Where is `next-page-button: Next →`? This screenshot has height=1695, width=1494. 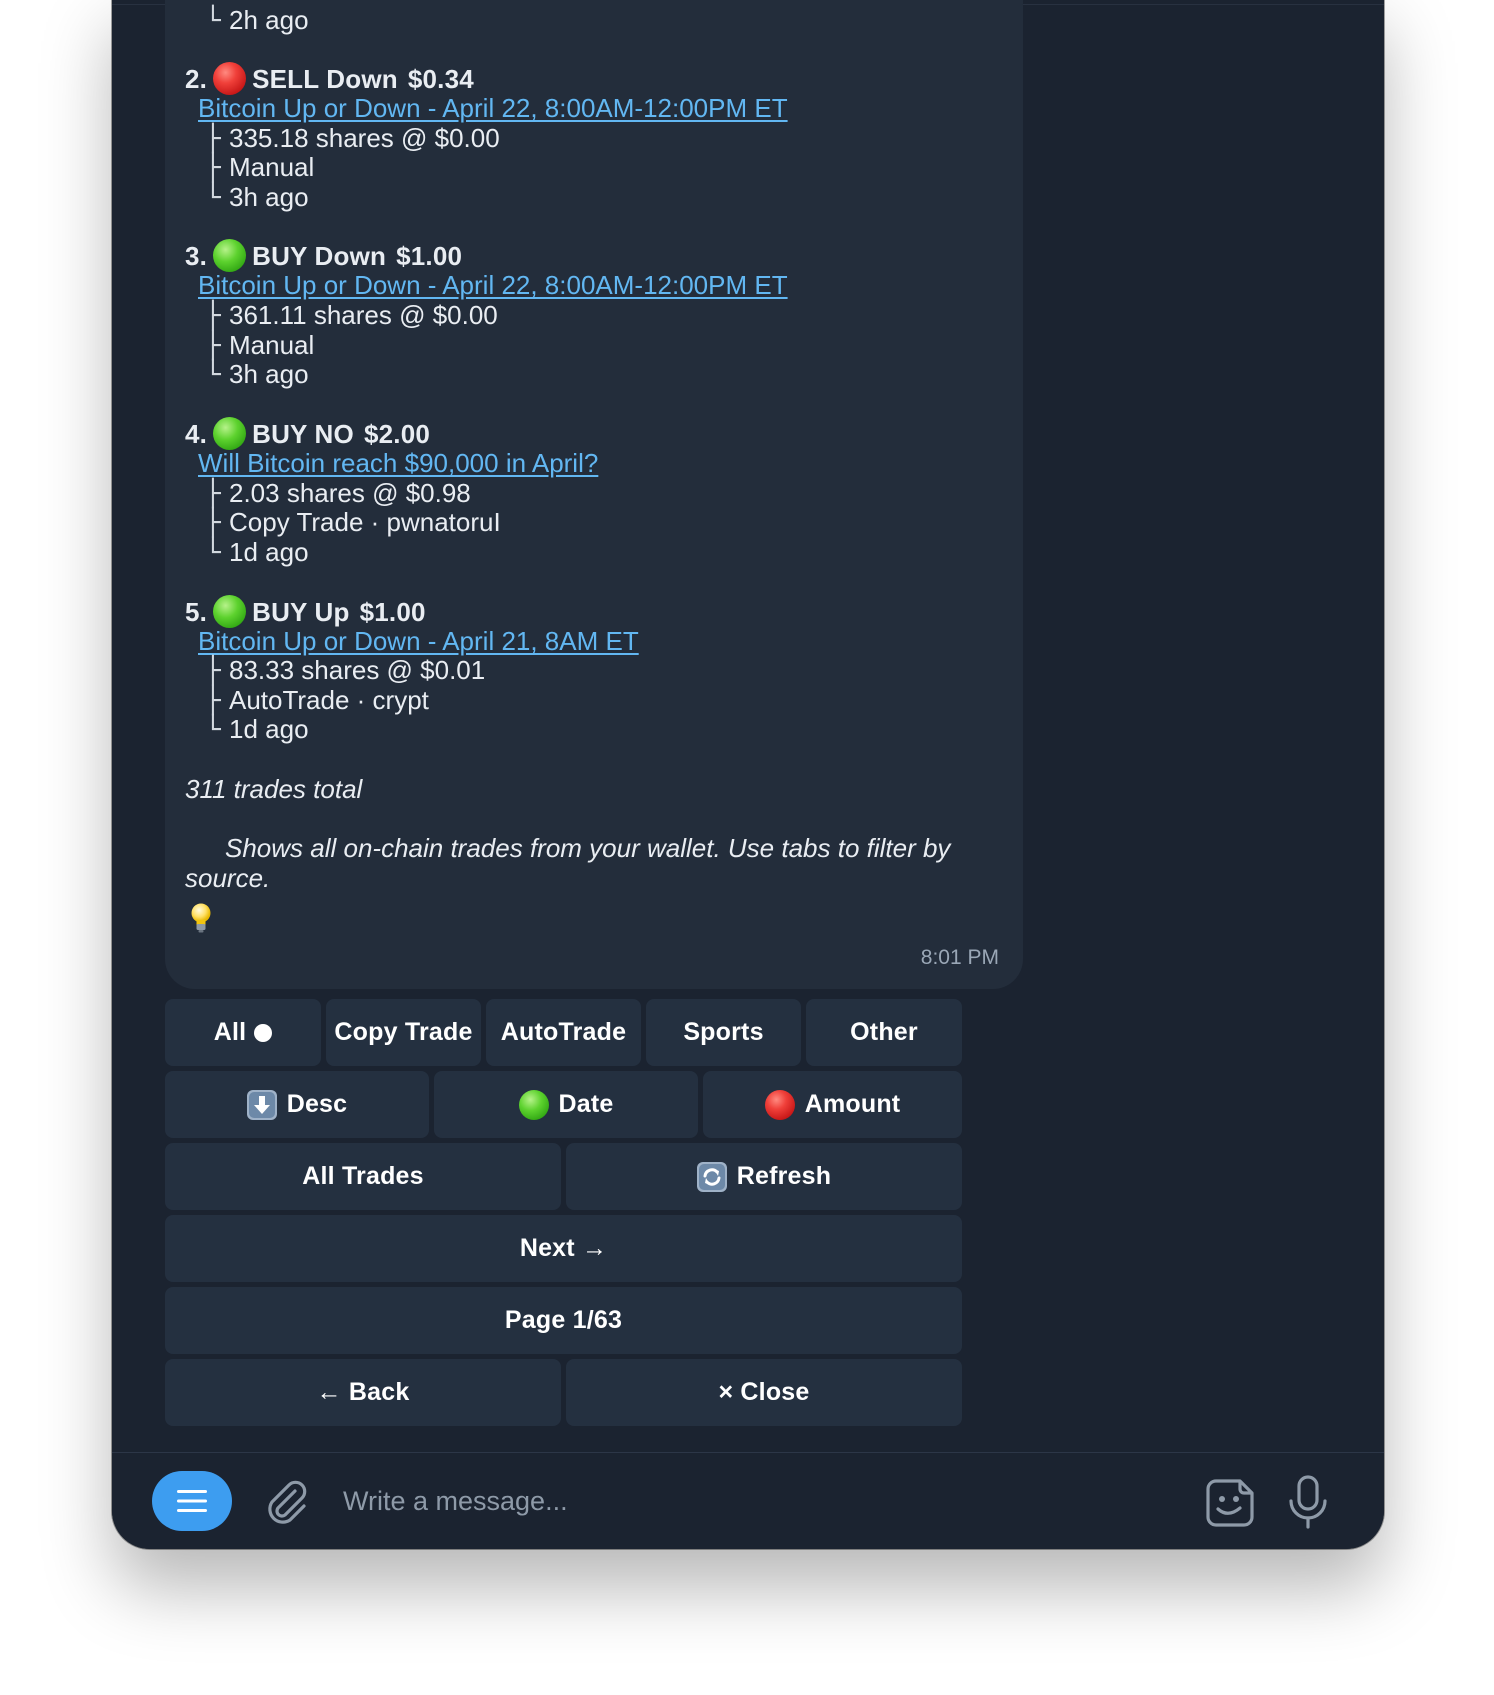 next-page-button: Next → is located at coordinates (563, 1248).